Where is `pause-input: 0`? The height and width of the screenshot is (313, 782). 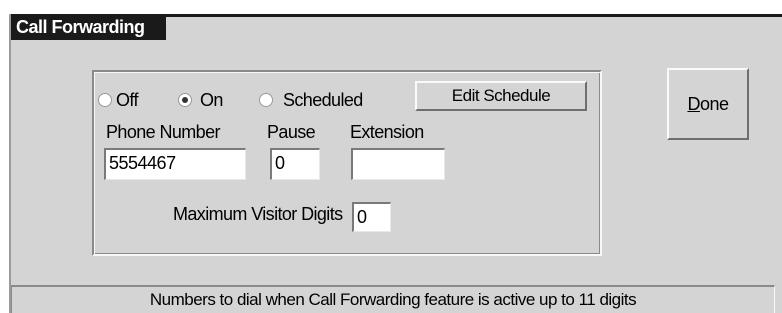 pause-input: 0 is located at coordinates (295, 164).